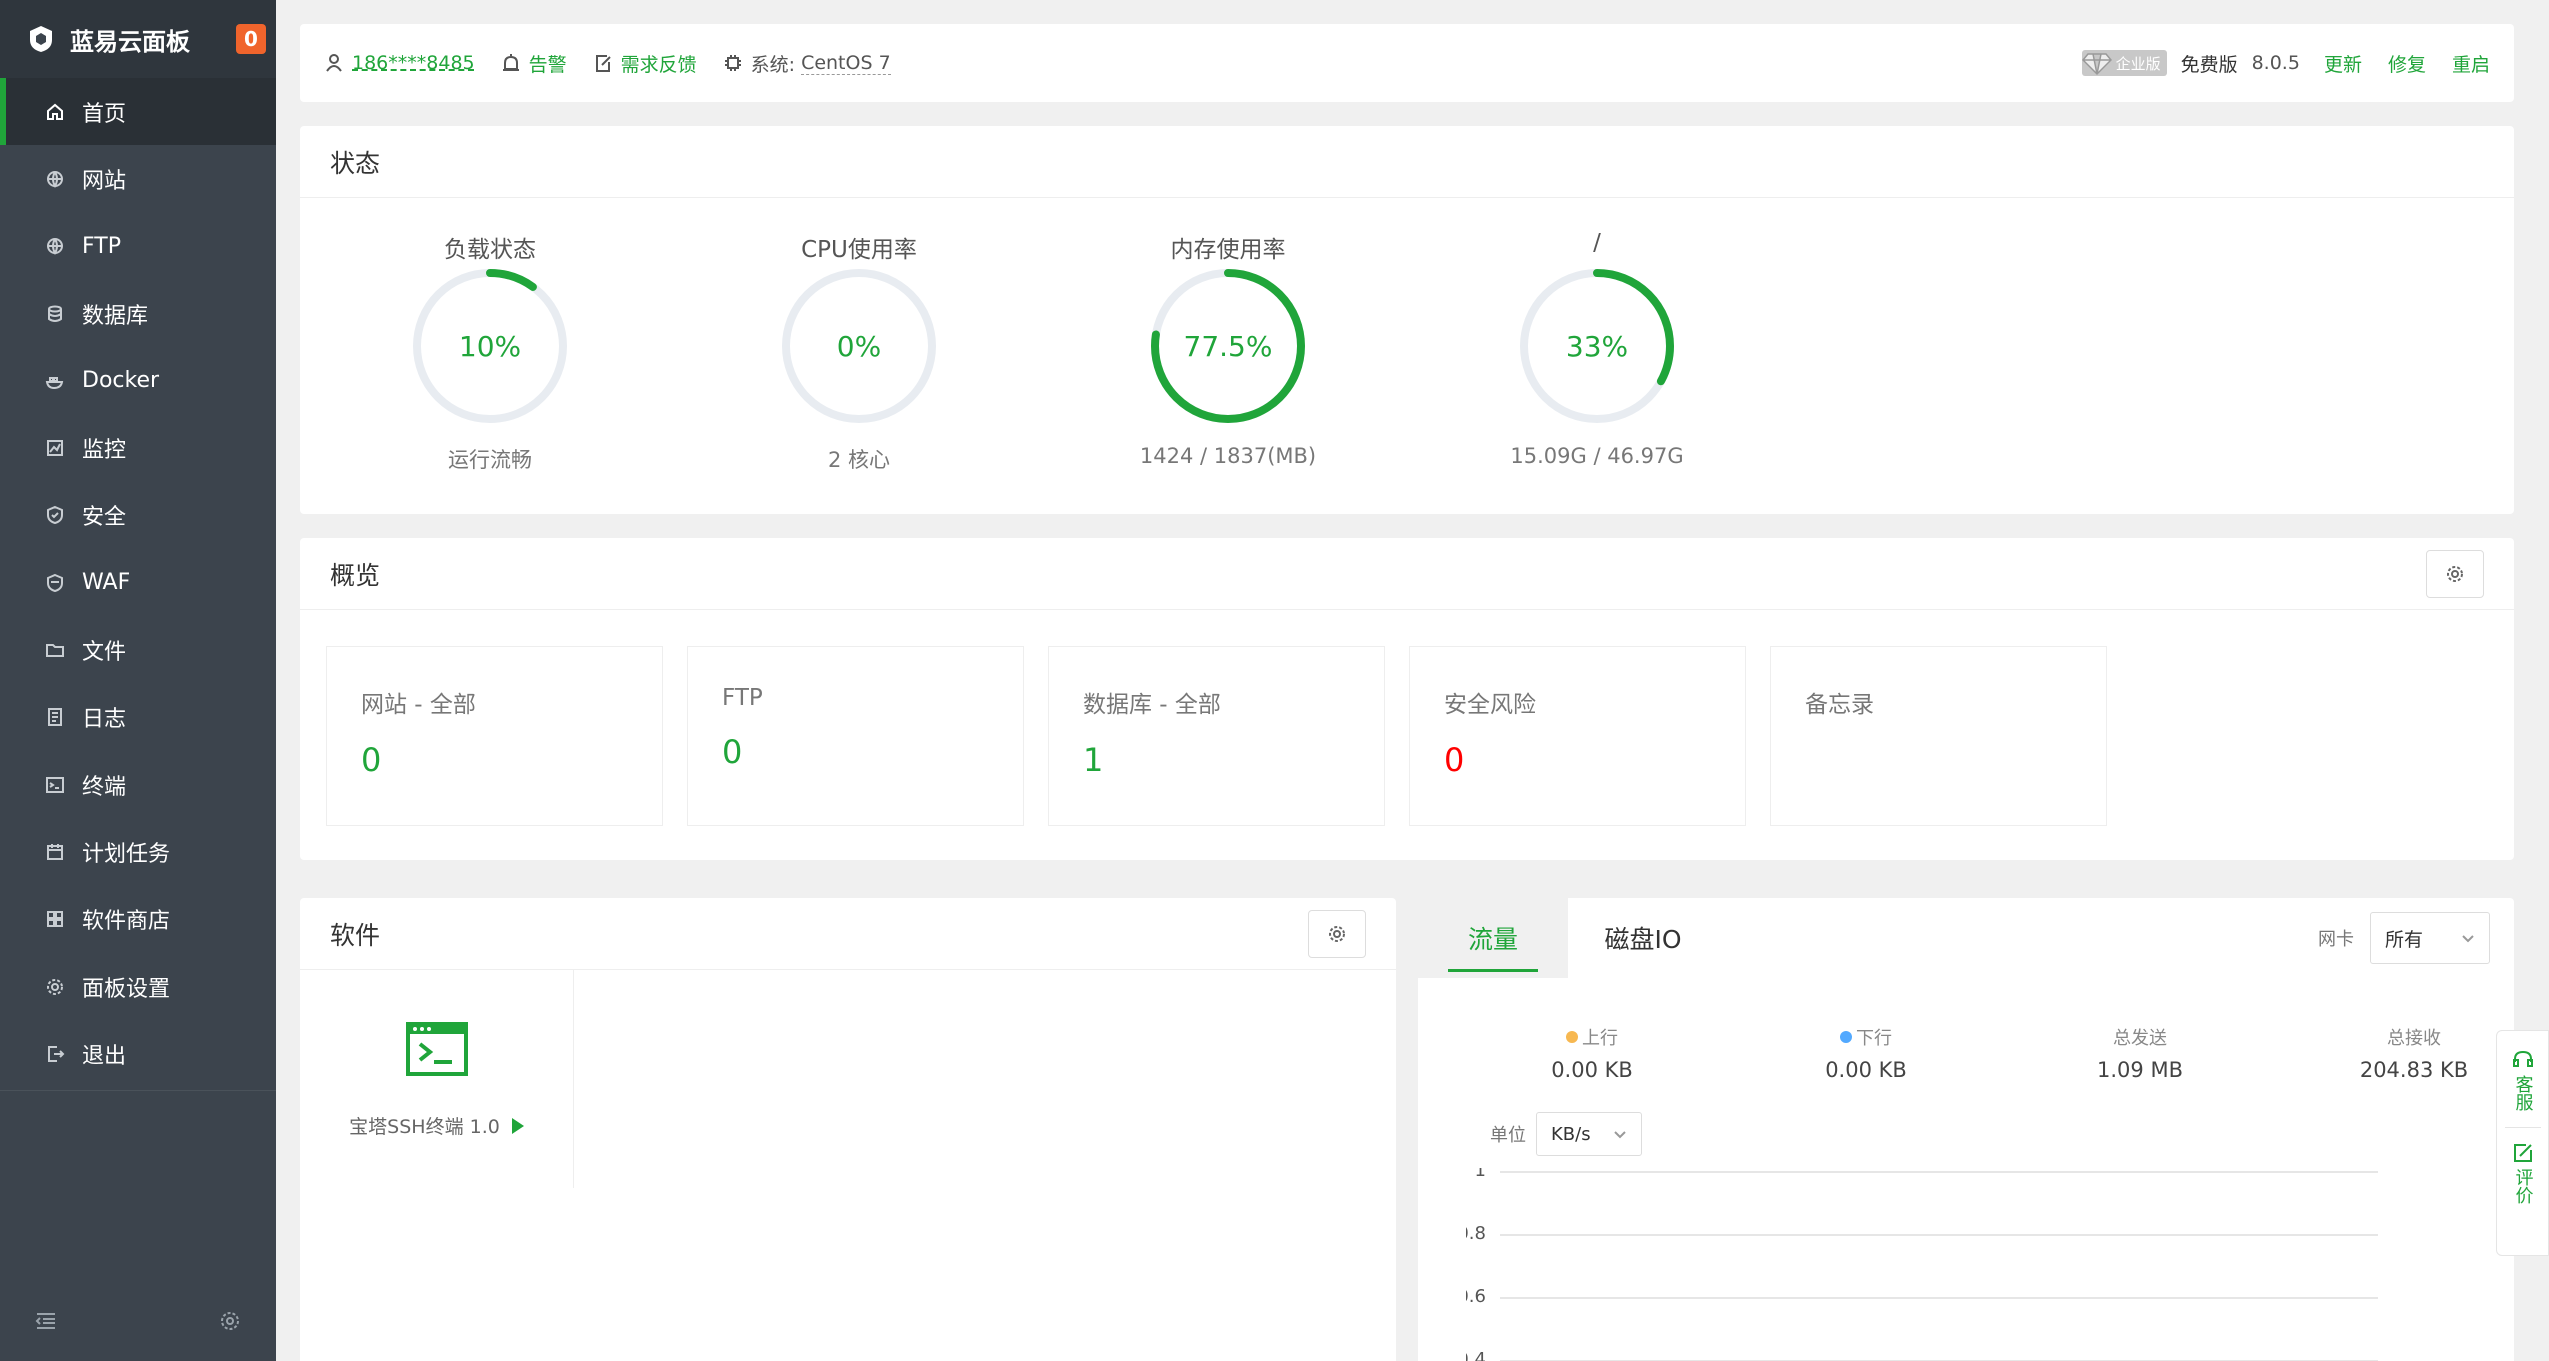 This screenshot has height=1361, width=2549. Describe the element at coordinates (1846, 1037) in the screenshot. I see `download-dot` at that location.